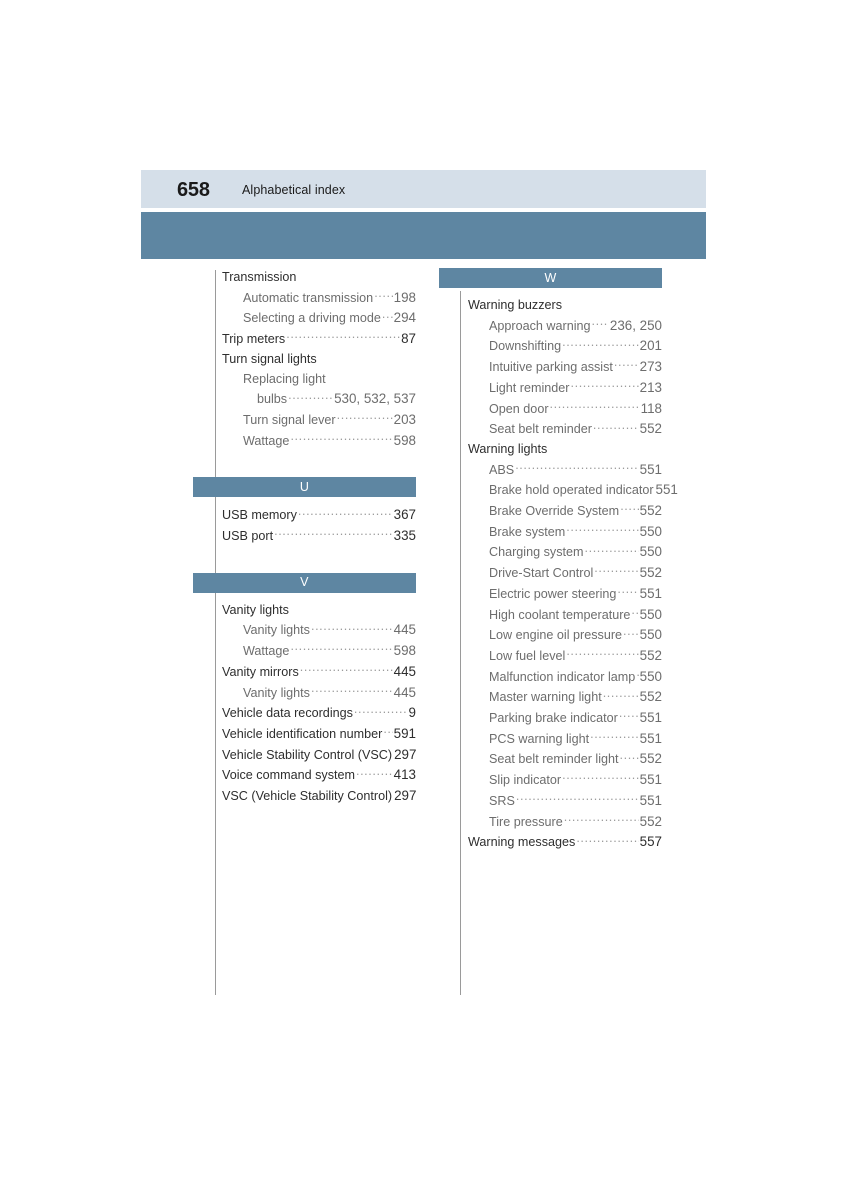 The image size is (848, 1200). I want to click on index-entry: Master warning light 552, so click(565, 697).